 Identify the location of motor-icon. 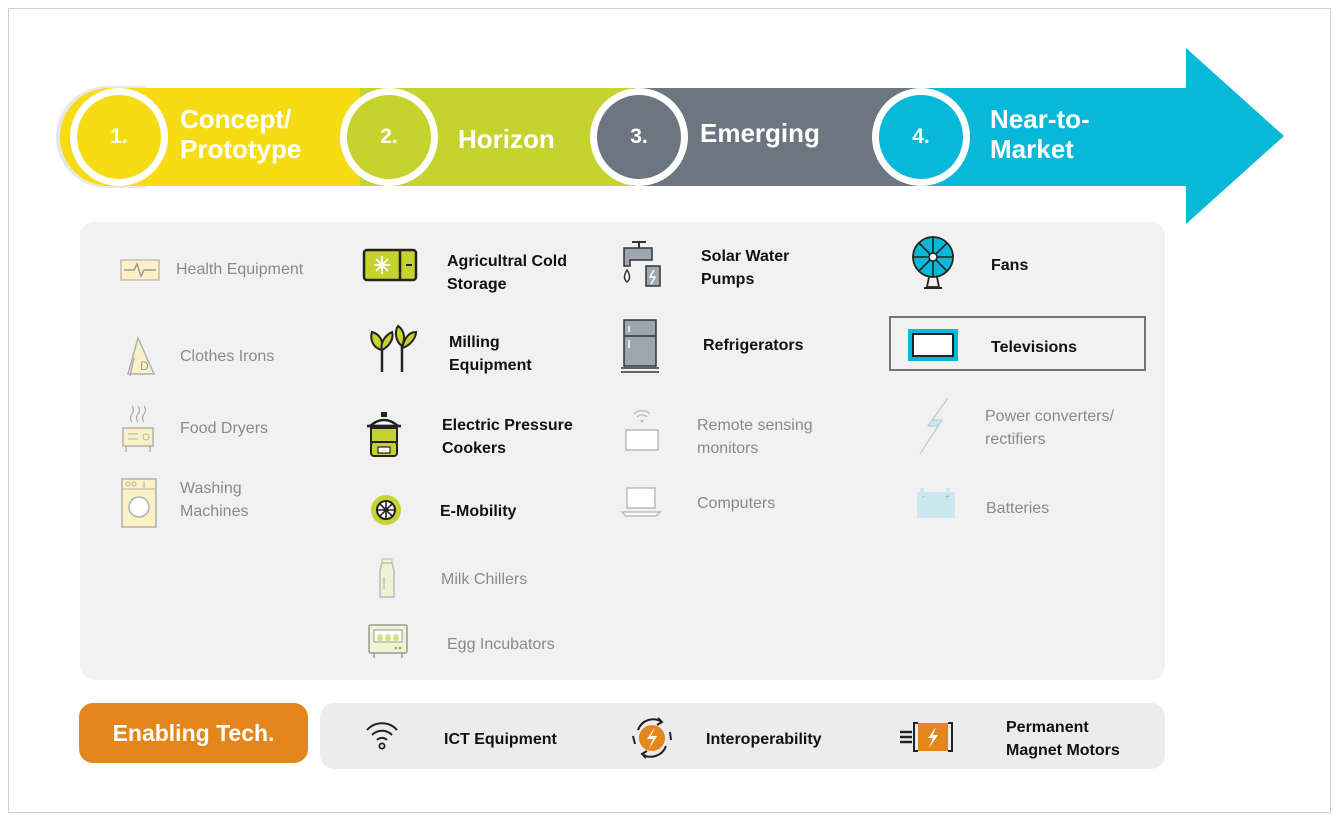
(927, 737).